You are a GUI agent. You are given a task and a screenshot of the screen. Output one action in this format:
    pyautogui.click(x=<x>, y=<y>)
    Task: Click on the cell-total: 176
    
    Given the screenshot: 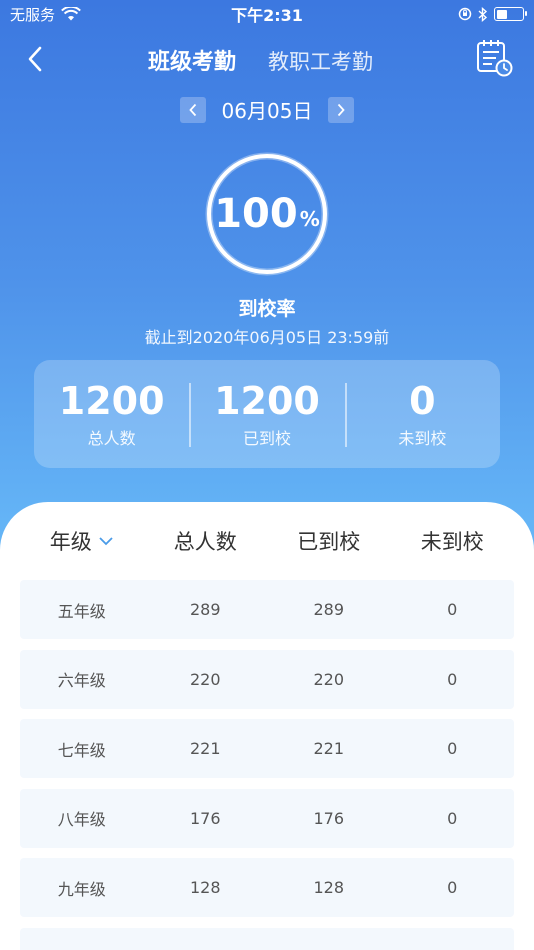 What is the action you would take?
    pyautogui.click(x=205, y=818)
    